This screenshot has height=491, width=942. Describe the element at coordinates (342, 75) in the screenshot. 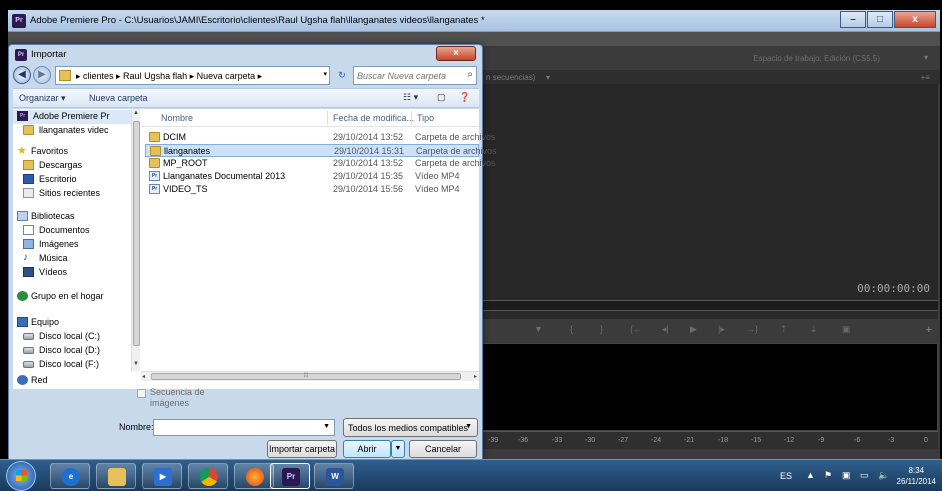

I see `refresh-icon: ↻` at that location.